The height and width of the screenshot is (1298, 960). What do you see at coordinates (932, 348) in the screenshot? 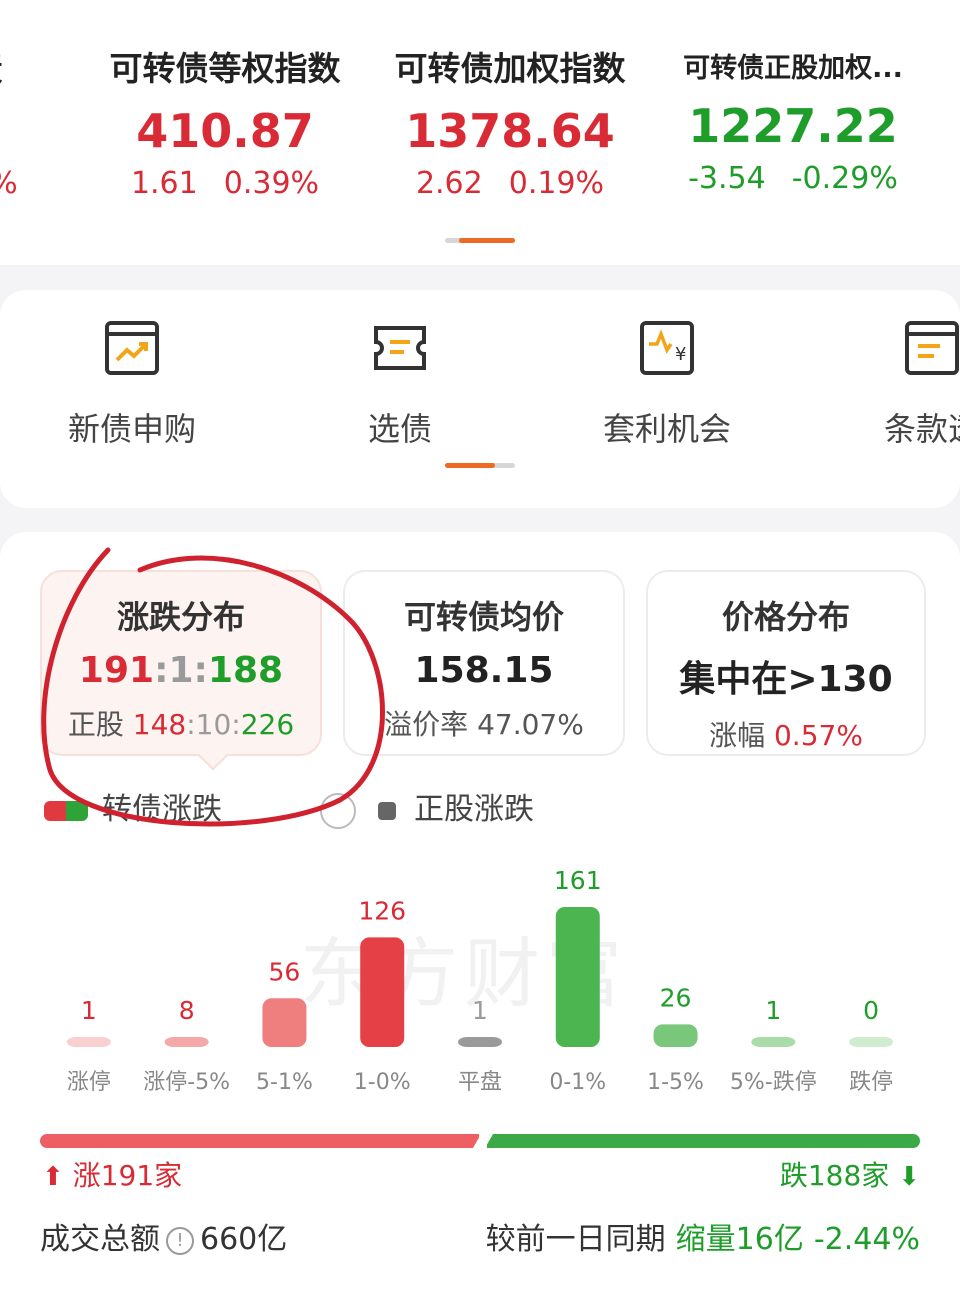
I see `document-icon` at bounding box center [932, 348].